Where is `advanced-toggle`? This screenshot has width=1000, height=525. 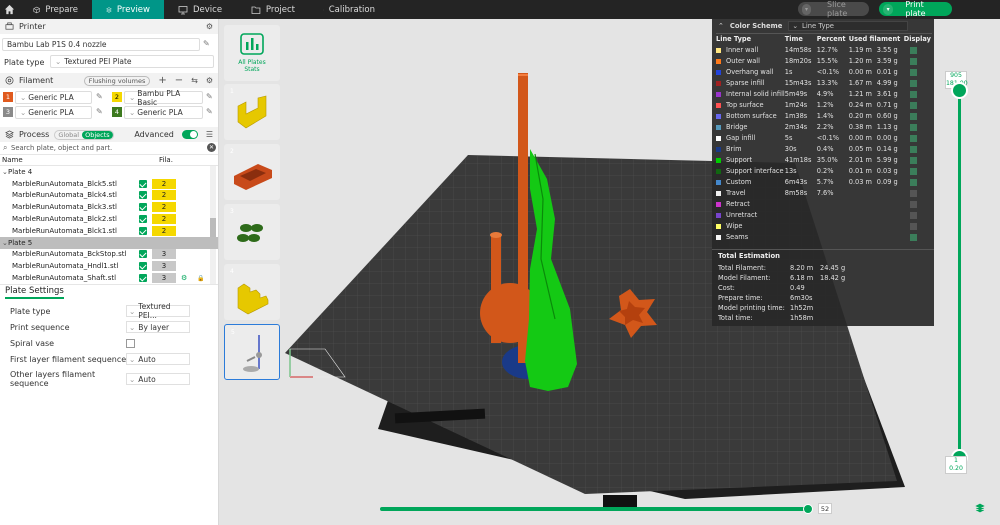 advanced-toggle is located at coordinates (189, 134).